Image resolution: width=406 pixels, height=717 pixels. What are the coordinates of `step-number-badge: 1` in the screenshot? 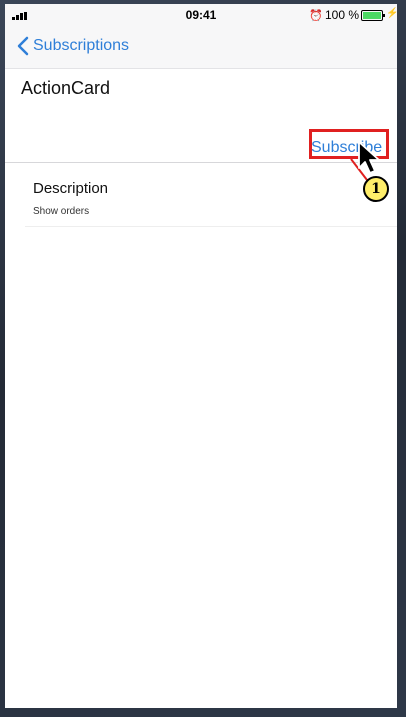 It's located at (376, 189).